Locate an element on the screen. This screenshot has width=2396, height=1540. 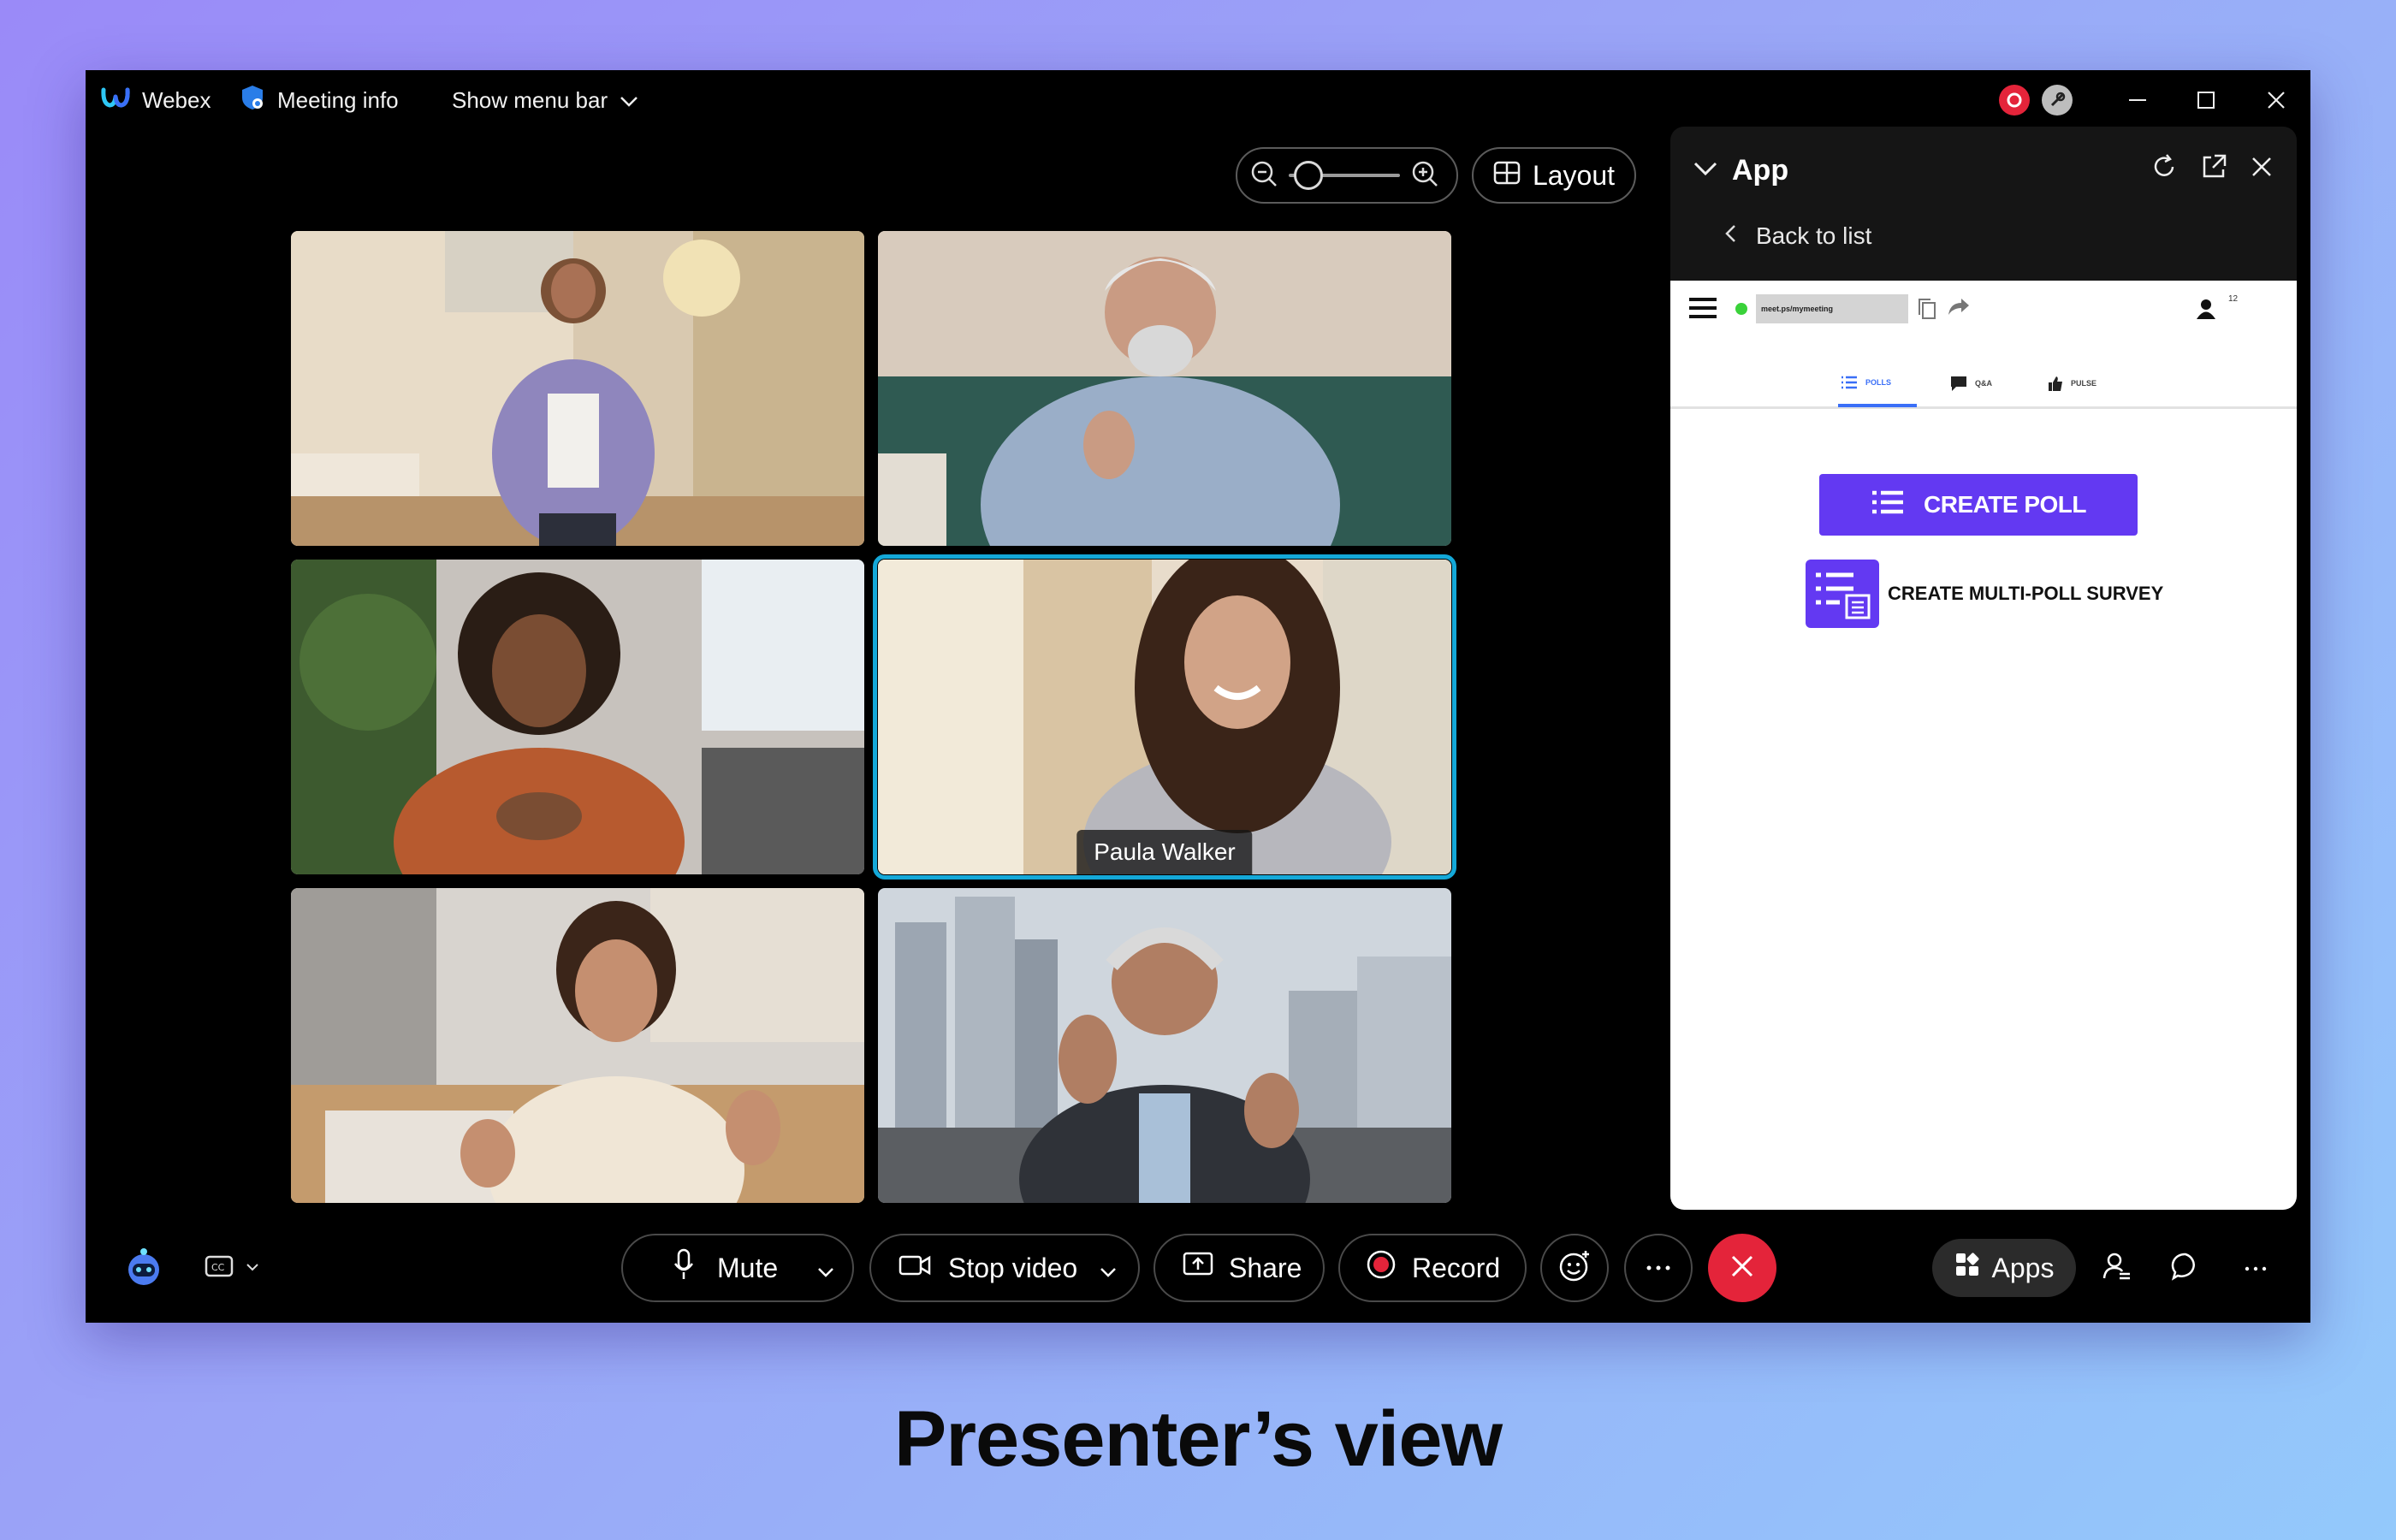
create-poll-label: CREATE POLL is located at coordinates (2005, 504).